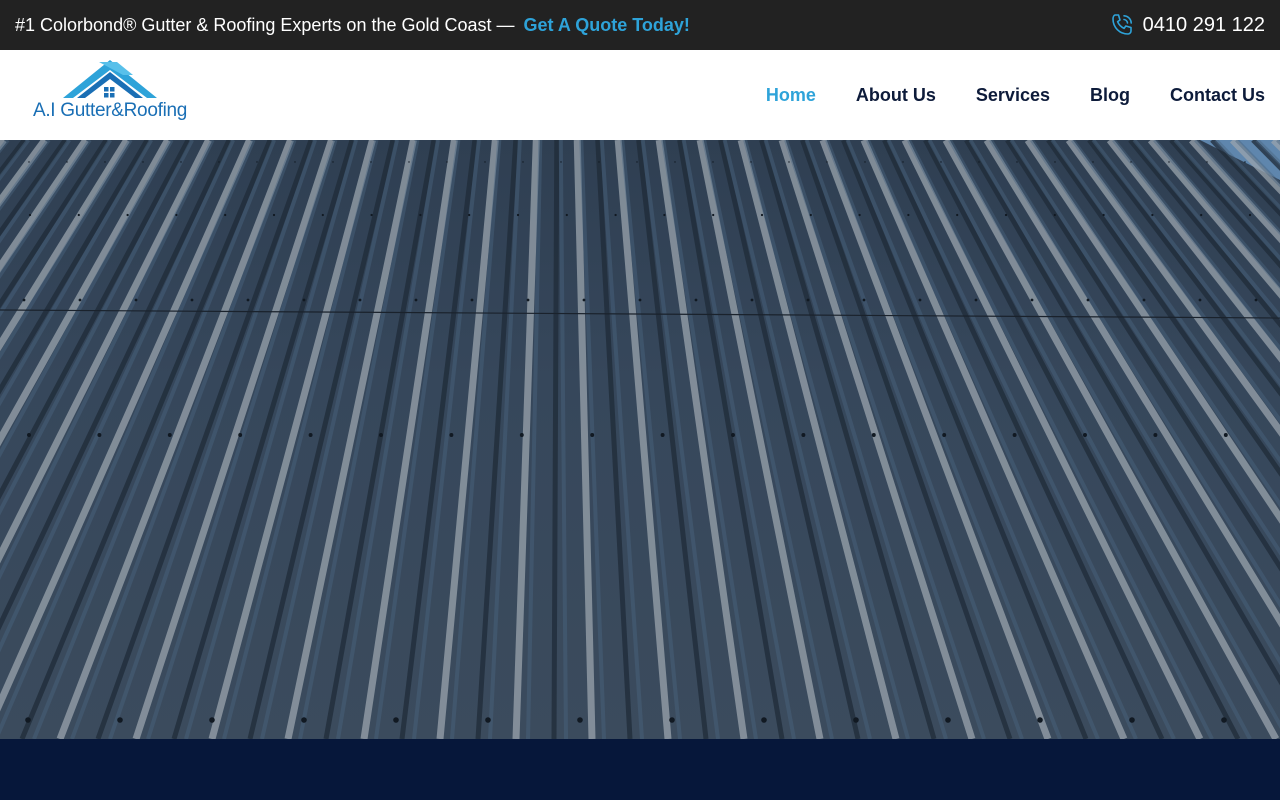 The height and width of the screenshot is (800, 1280). What do you see at coordinates (1013, 95) in the screenshot?
I see `nav-services: Services` at bounding box center [1013, 95].